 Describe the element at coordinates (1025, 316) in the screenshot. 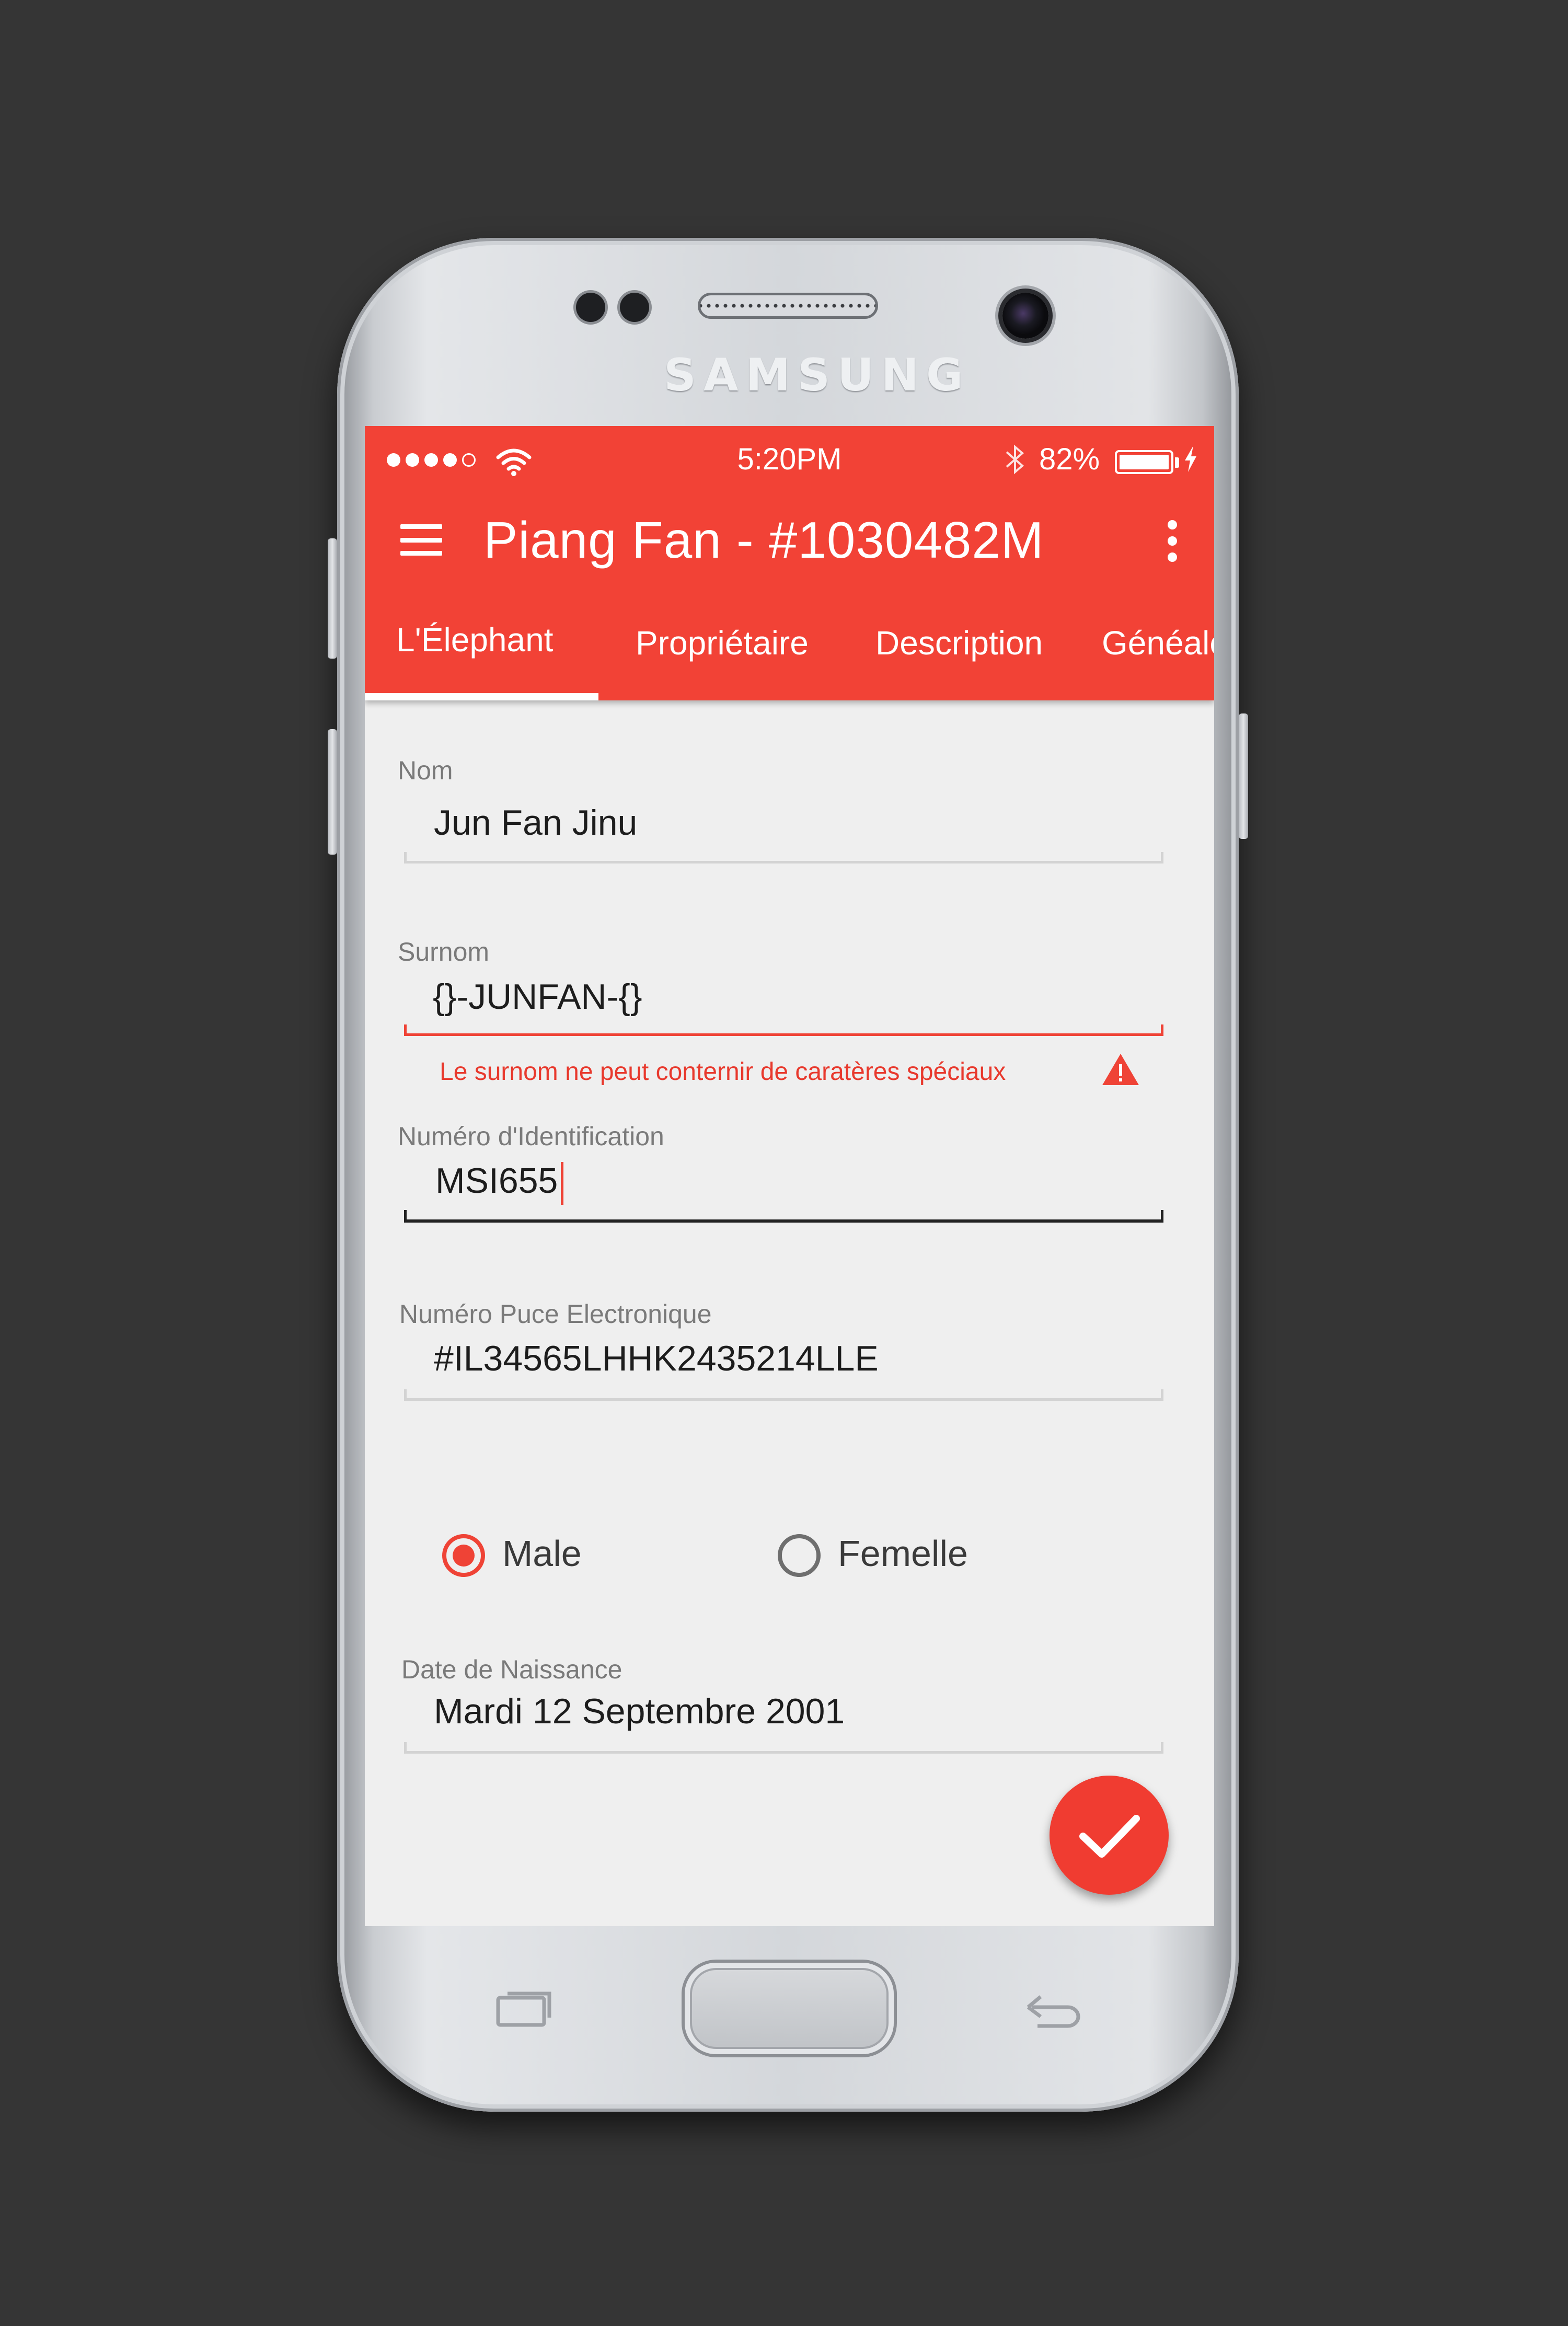

I see `front-camera` at that location.